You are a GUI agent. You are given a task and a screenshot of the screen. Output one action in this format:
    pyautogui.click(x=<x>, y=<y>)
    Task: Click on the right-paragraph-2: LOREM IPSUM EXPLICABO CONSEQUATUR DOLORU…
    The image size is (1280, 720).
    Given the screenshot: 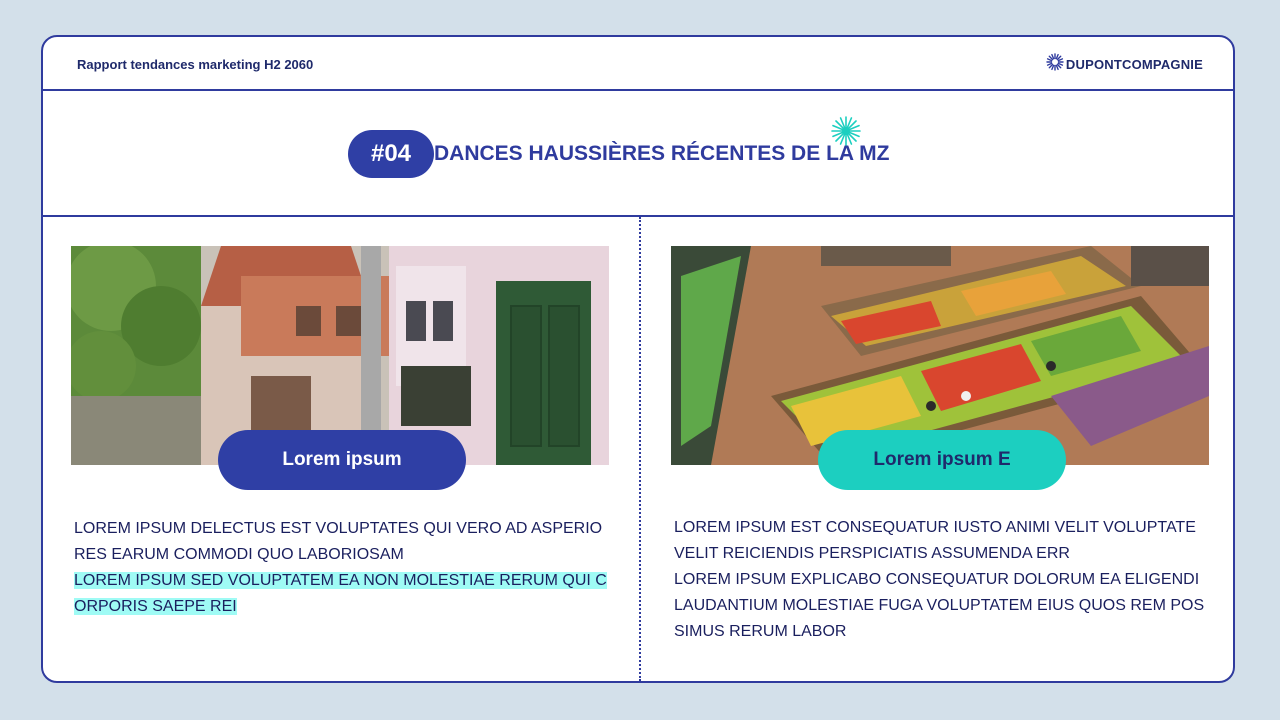 What is the action you would take?
    pyautogui.click(x=939, y=605)
    